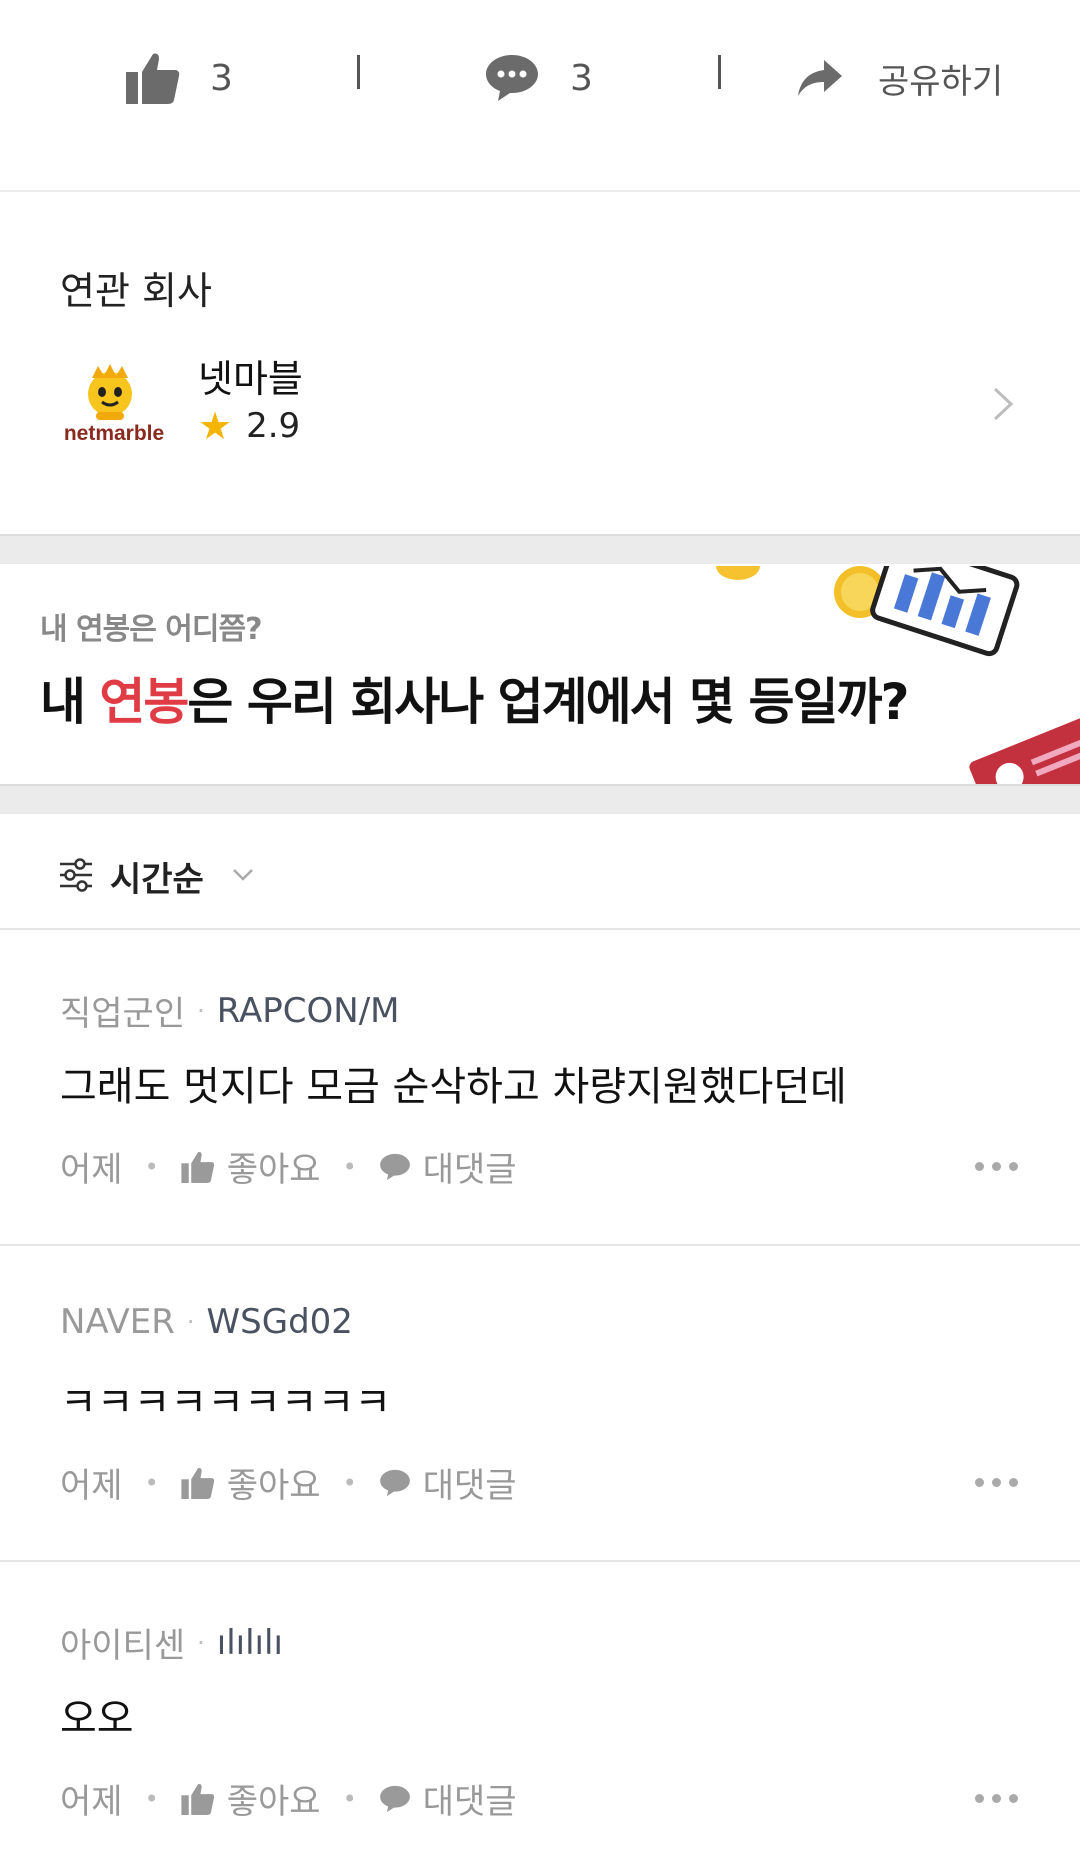 The width and height of the screenshot is (1080, 1874). What do you see at coordinates (123, 1014) in the screenshot?
I see `author-company: 직업군인` at bounding box center [123, 1014].